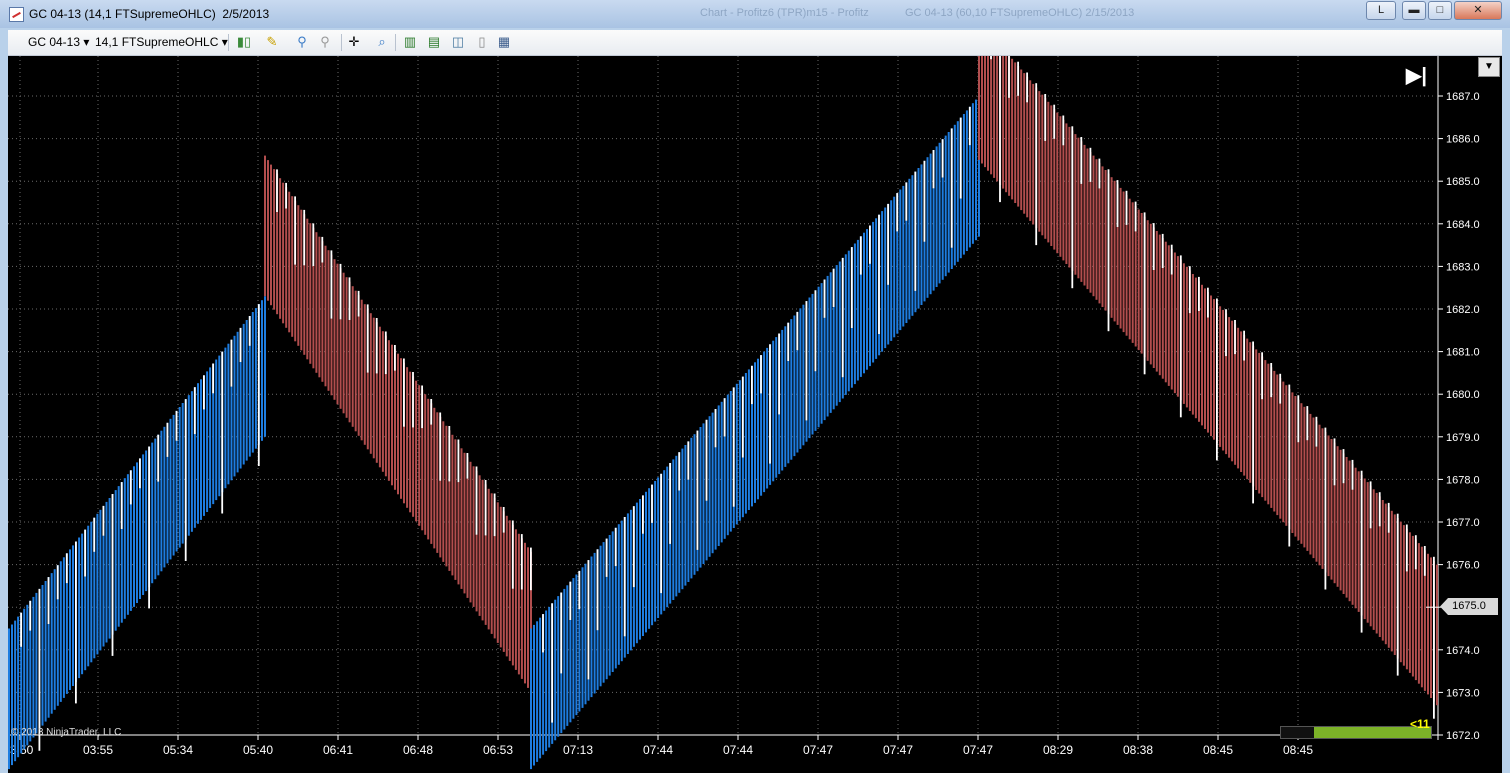 The image size is (1510, 773). Describe the element at coordinates (434, 42) in the screenshot. I see `indicators-icon: ▤` at that location.